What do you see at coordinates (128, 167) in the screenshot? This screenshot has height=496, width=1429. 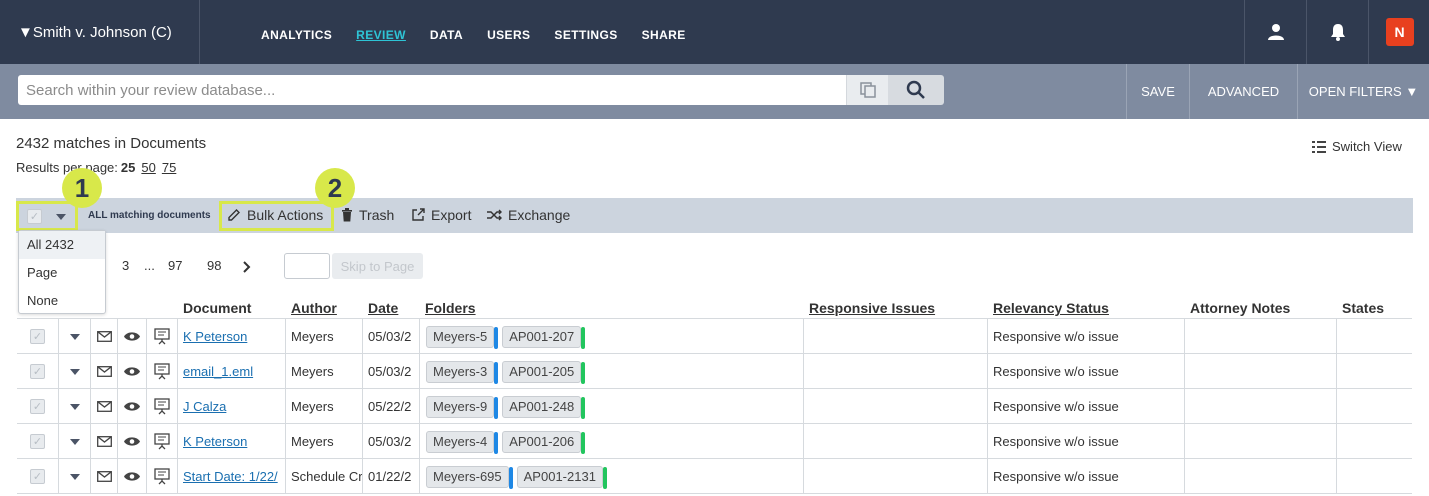 I see `per-page-25: 25` at bounding box center [128, 167].